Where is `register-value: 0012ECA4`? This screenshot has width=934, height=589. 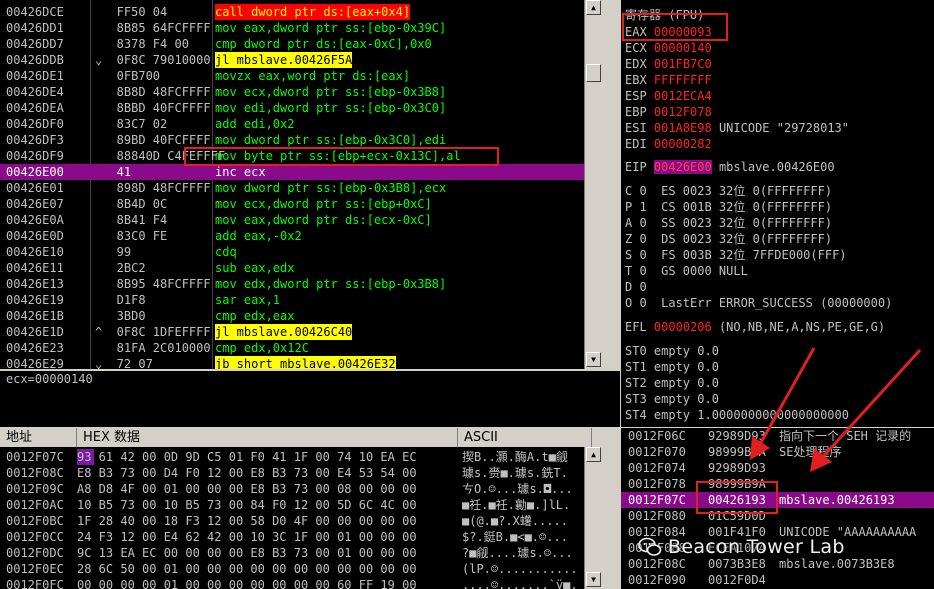
register-value: 0012ECA4 is located at coordinates (683, 96).